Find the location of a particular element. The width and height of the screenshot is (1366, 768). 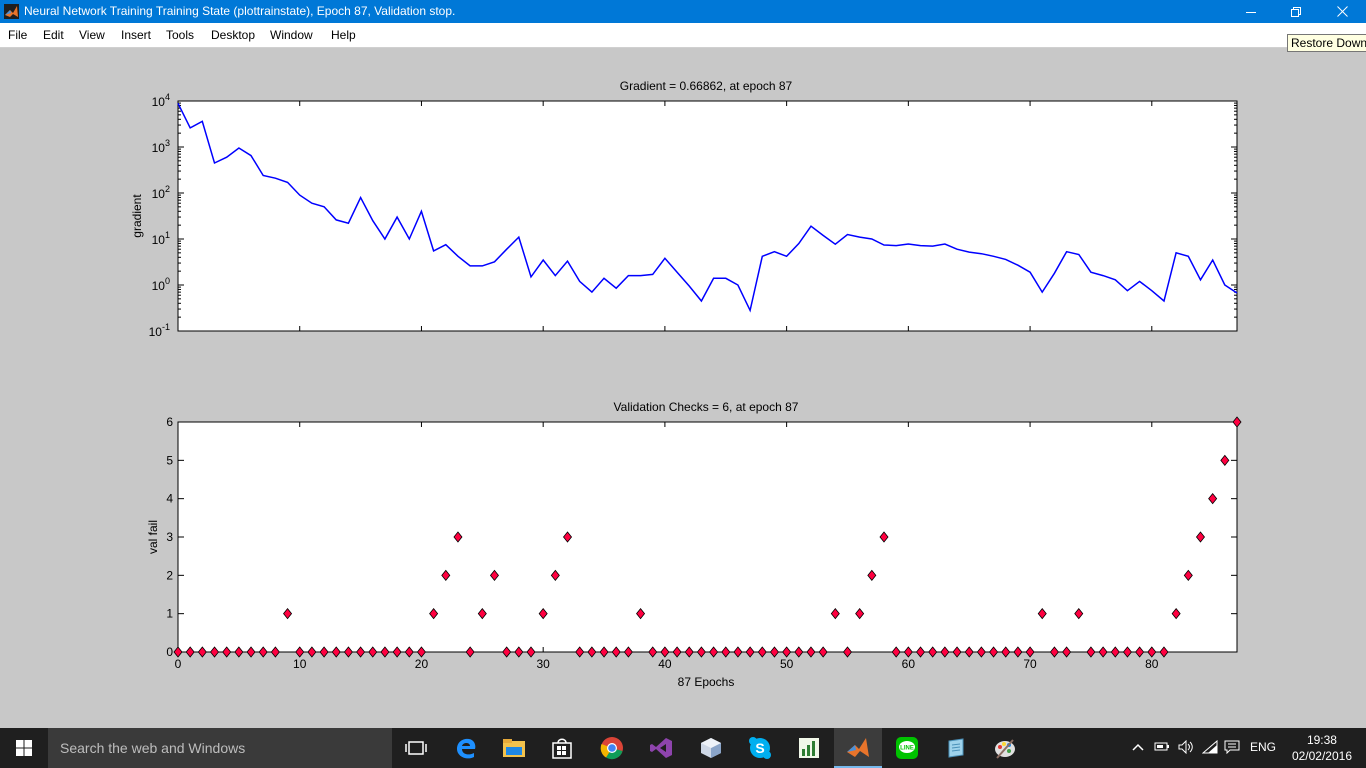

network-button is located at coordinates (1209, 748).